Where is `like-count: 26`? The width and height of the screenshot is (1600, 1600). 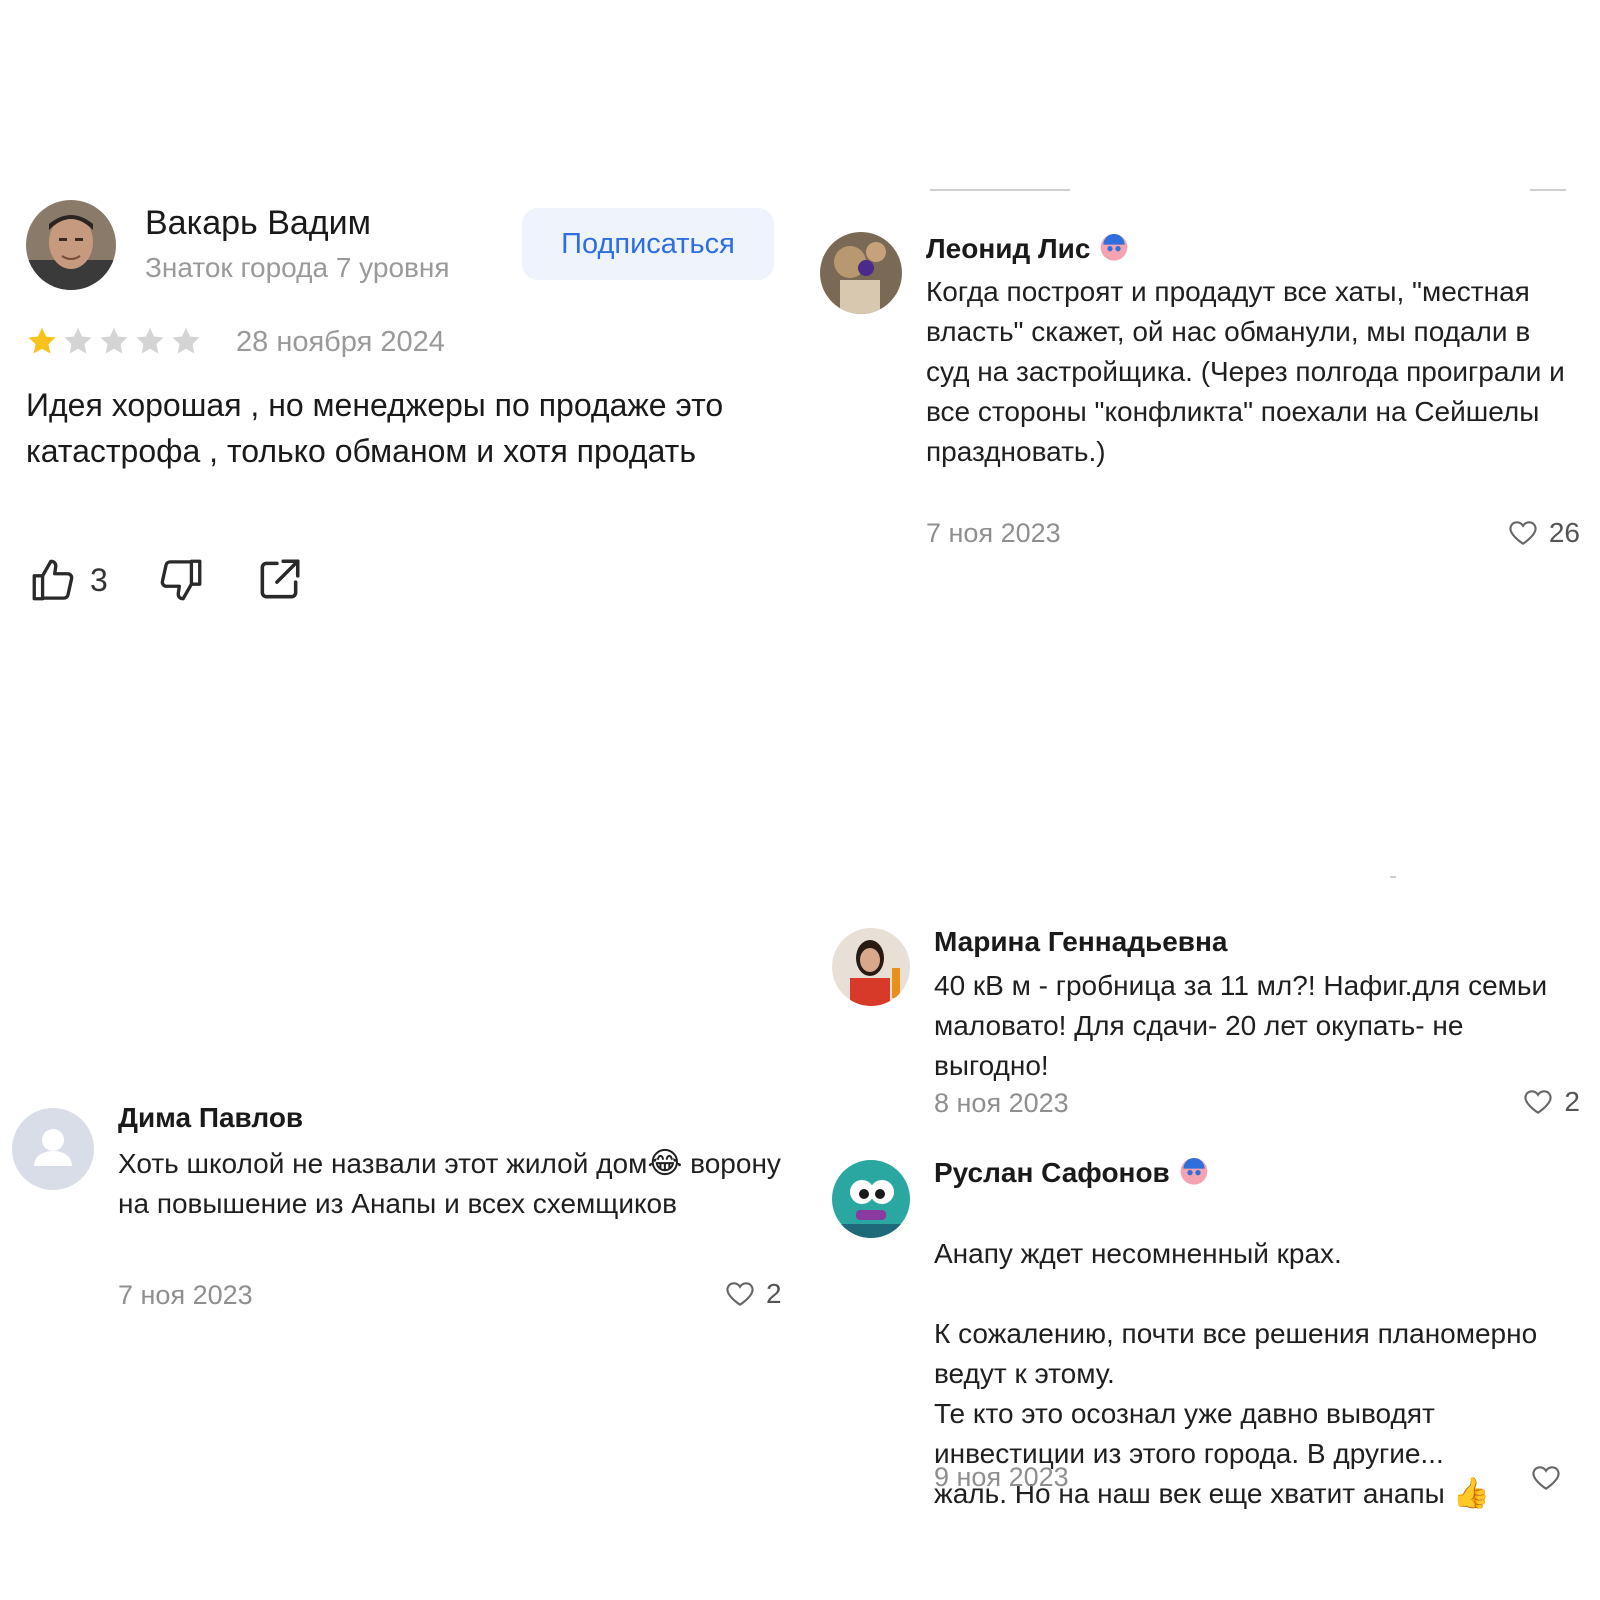
like-count: 26 is located at coordinates (1564, 532).